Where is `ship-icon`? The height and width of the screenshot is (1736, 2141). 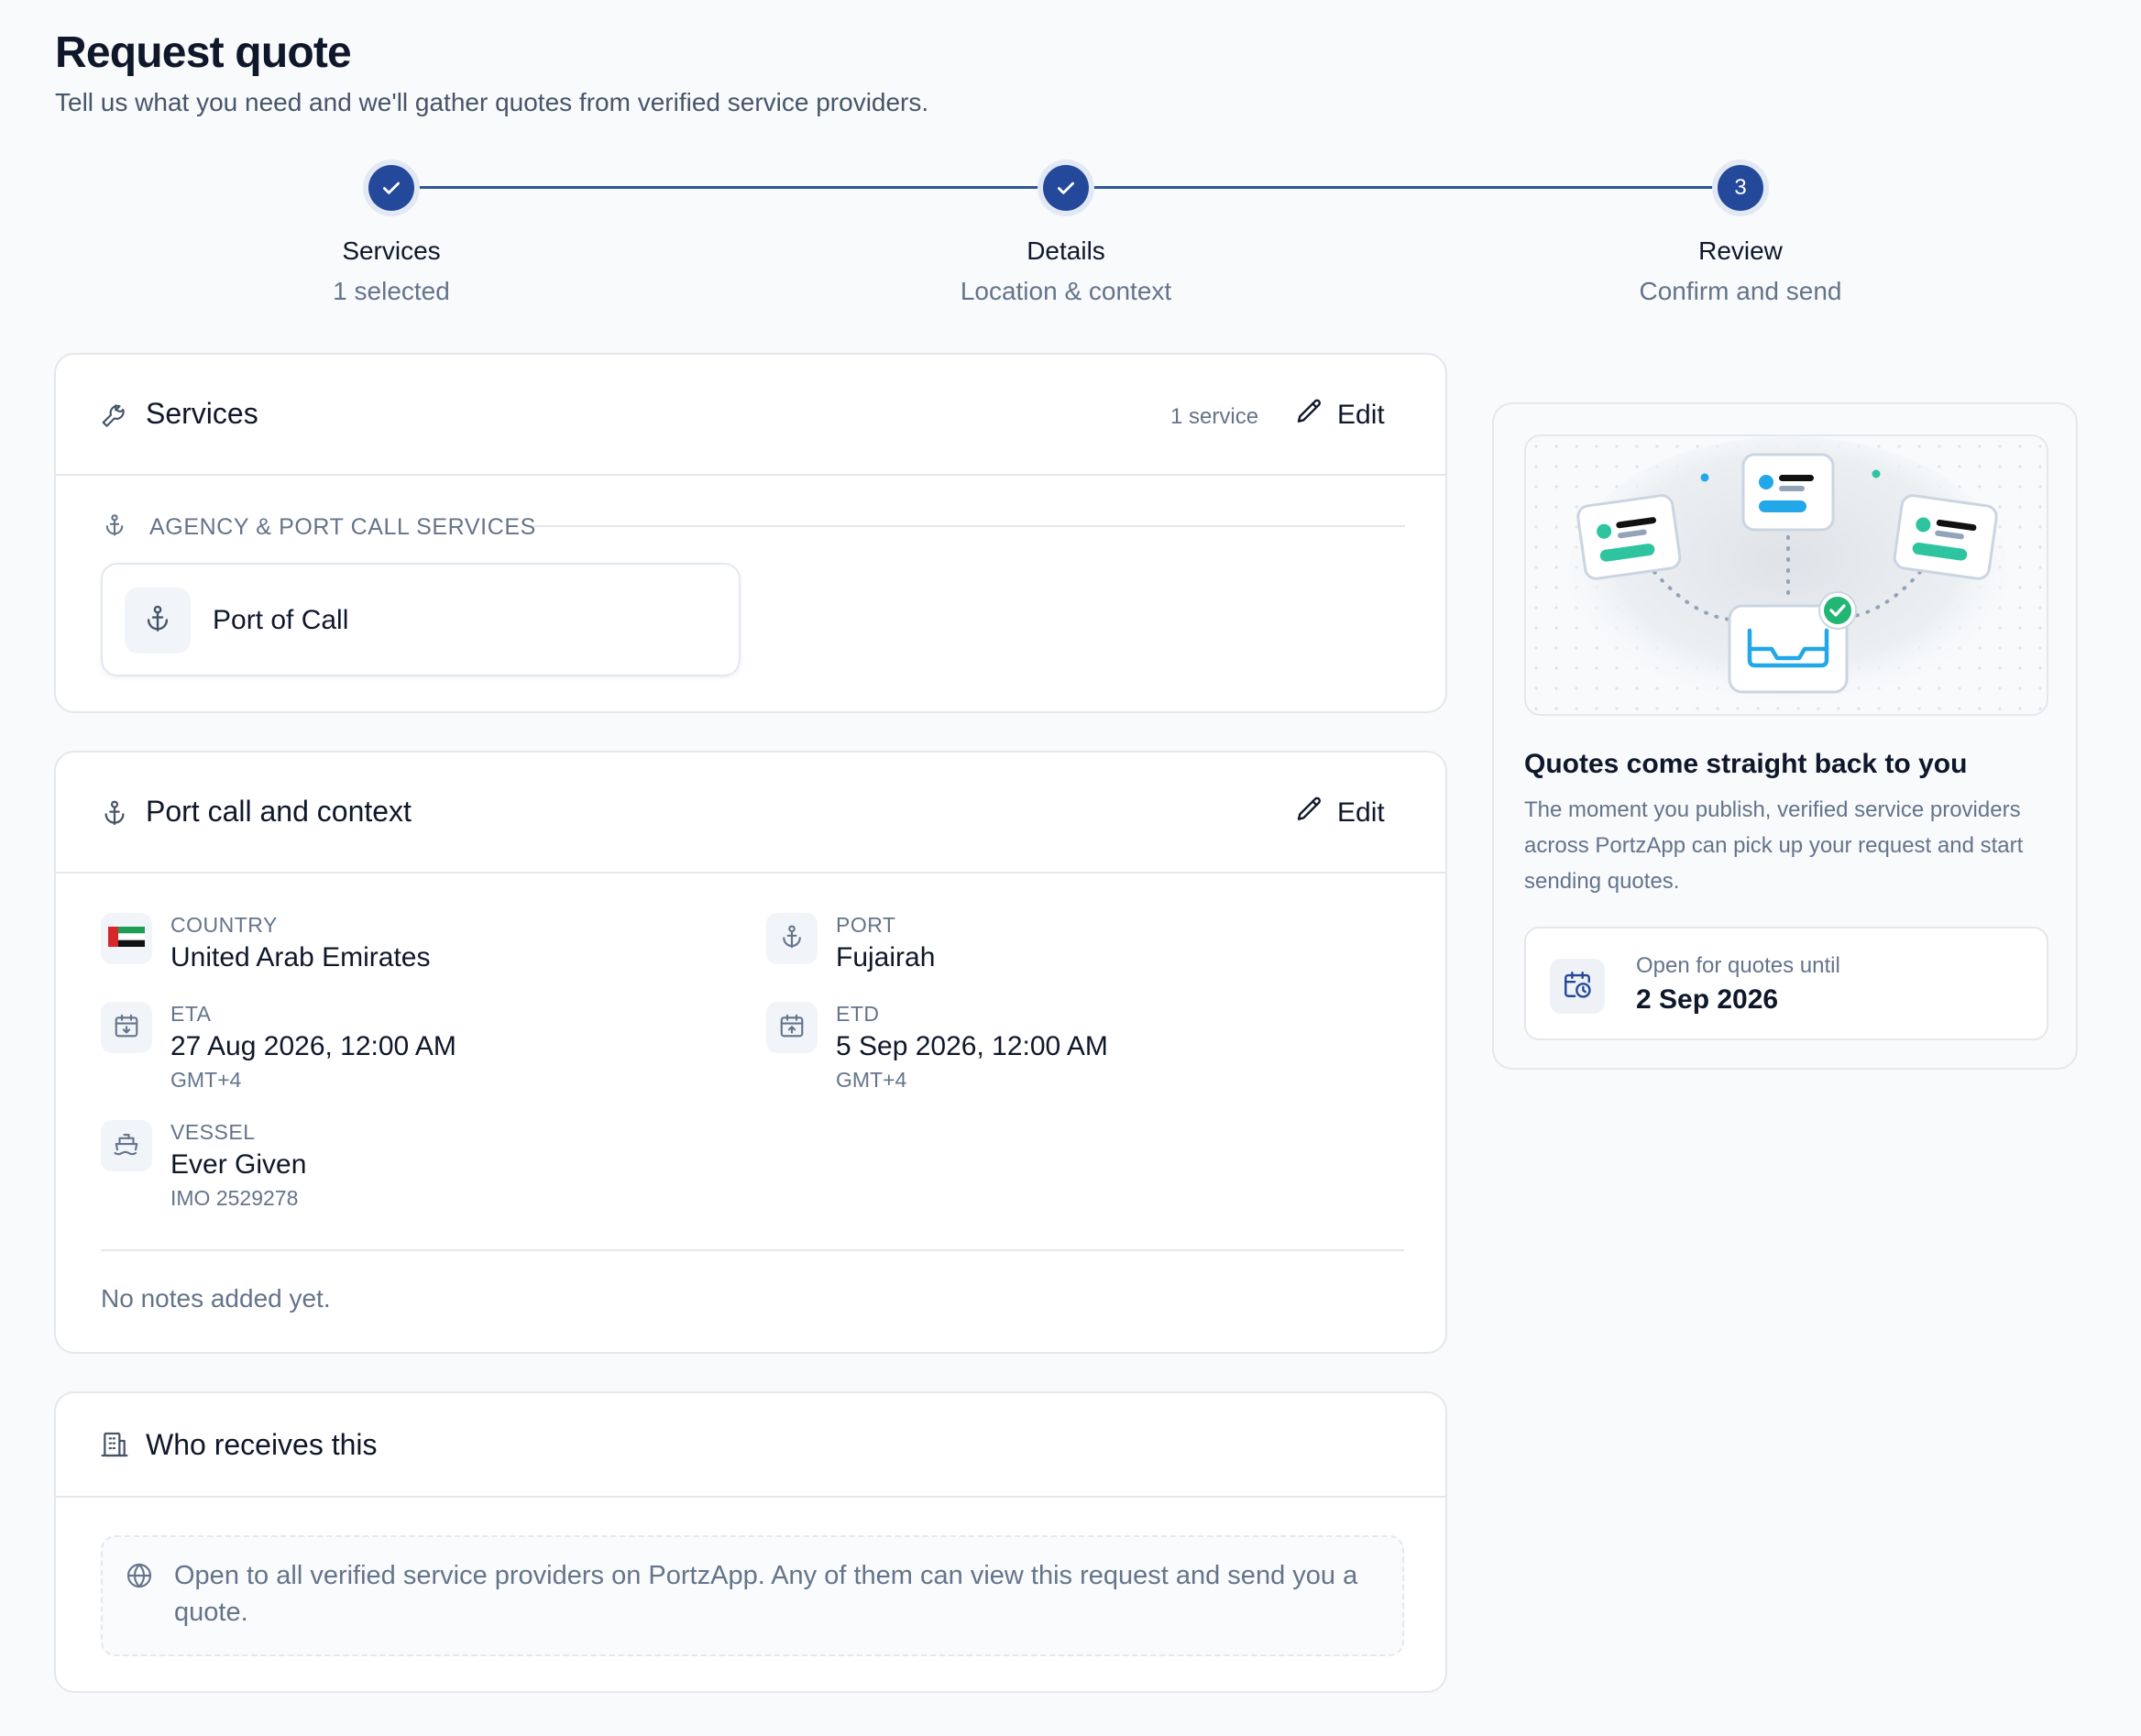 ship-icon is located at coordinates (127, 1146).